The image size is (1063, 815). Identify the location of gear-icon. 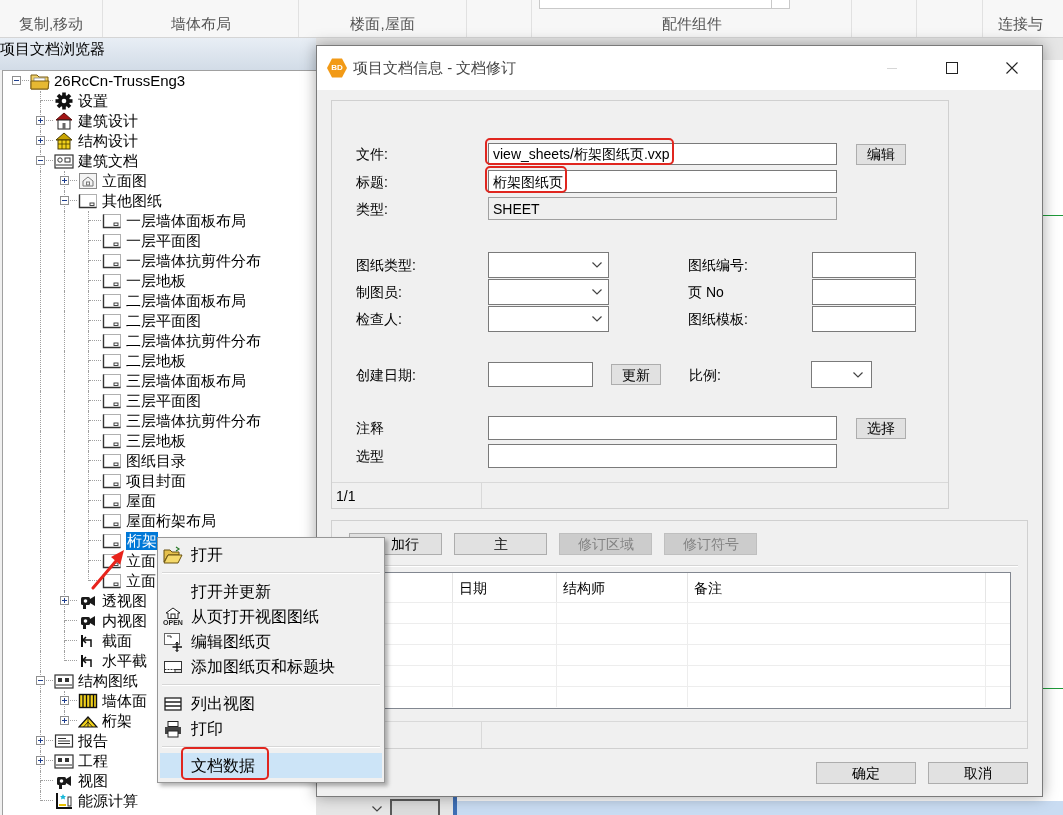
(64, 101).